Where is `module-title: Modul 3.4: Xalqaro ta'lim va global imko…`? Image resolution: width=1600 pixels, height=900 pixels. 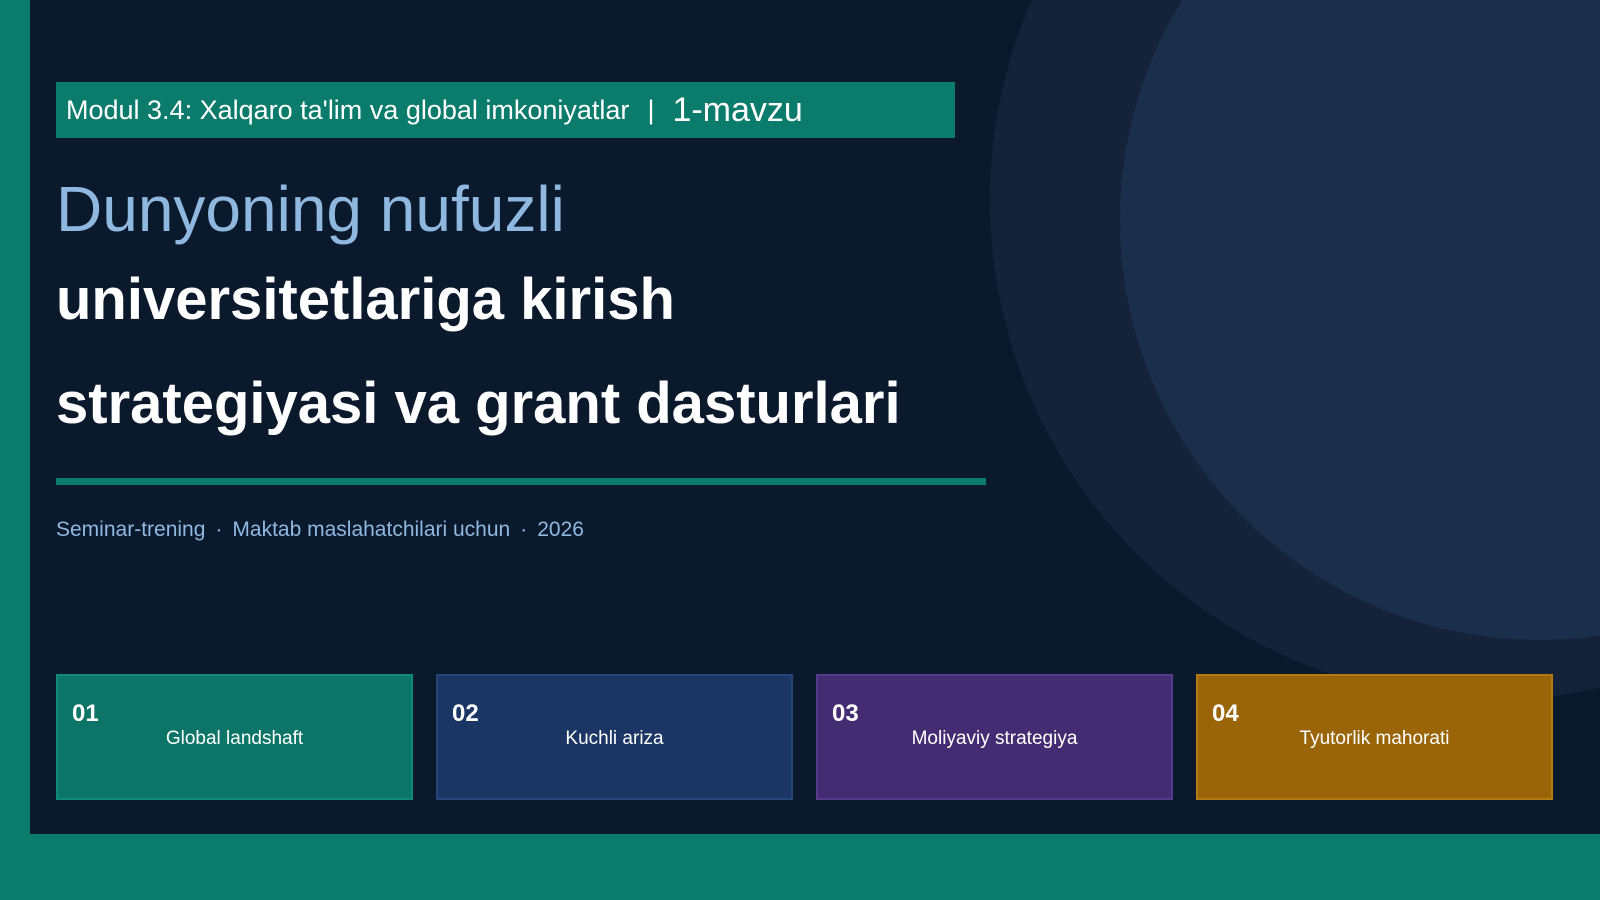
module-title: Modul 3.4: Xalqaro ta'lim va global imko… is located at coordinates (348, 109).